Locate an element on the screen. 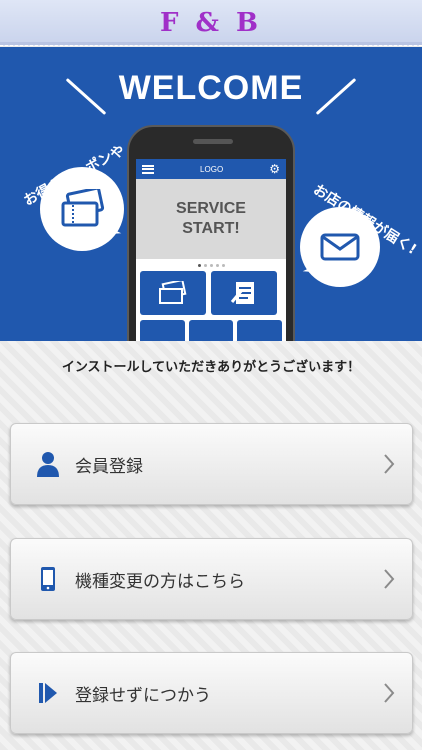 This screenshot has height=750, width=422. screen-hero: SERVICE START! is located at coordinates (211, 219).